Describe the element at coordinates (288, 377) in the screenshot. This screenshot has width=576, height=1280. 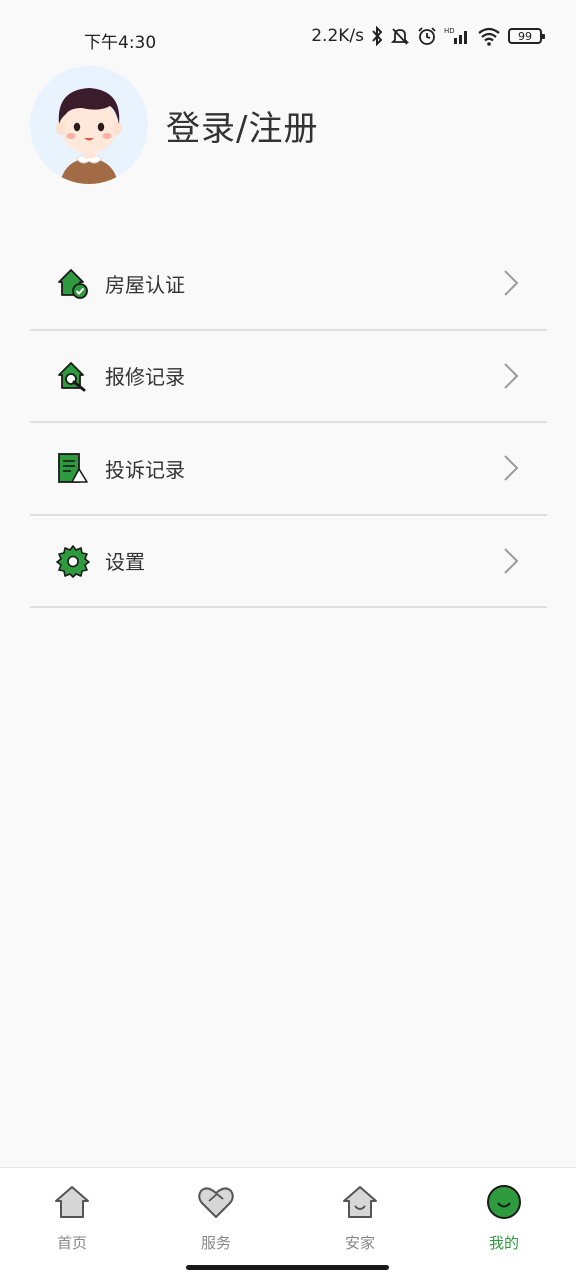
I see `menu-item-repair-records: 报修记录` at that location.